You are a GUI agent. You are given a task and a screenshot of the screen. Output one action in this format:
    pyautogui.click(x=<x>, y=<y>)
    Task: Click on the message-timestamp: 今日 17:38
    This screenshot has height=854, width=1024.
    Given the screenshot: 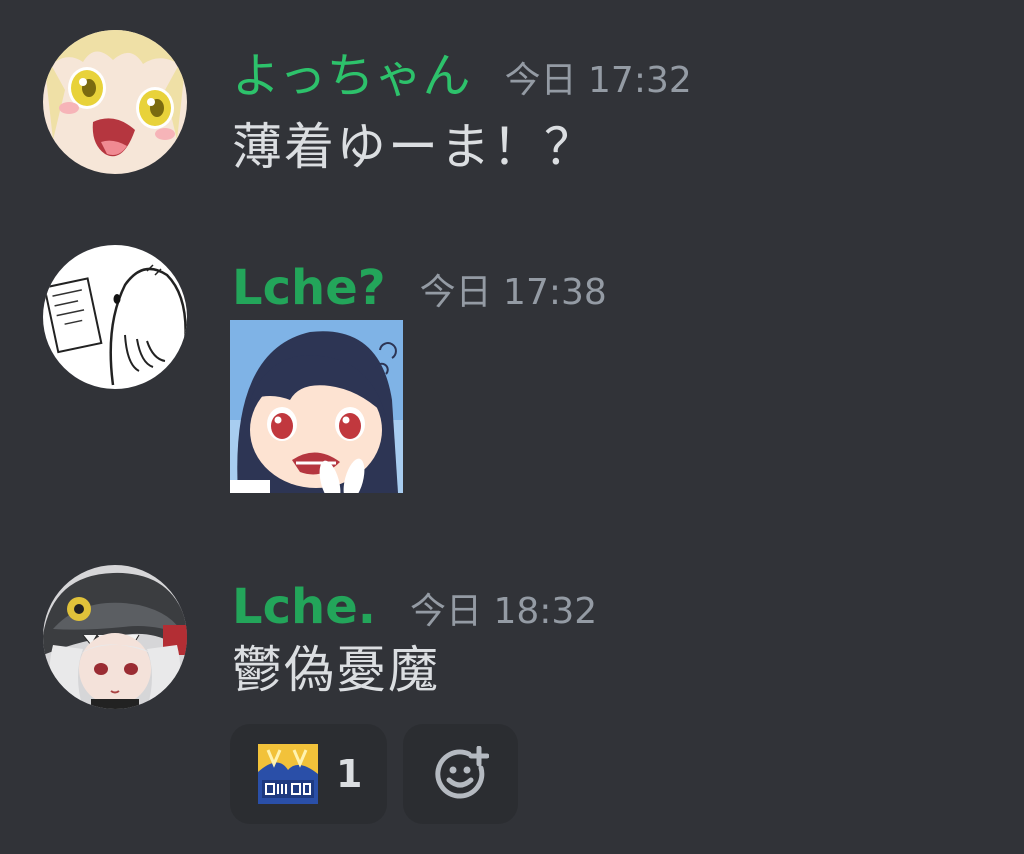 What is the action you would take?
    pyautogui.click(x=513, y=292)
    